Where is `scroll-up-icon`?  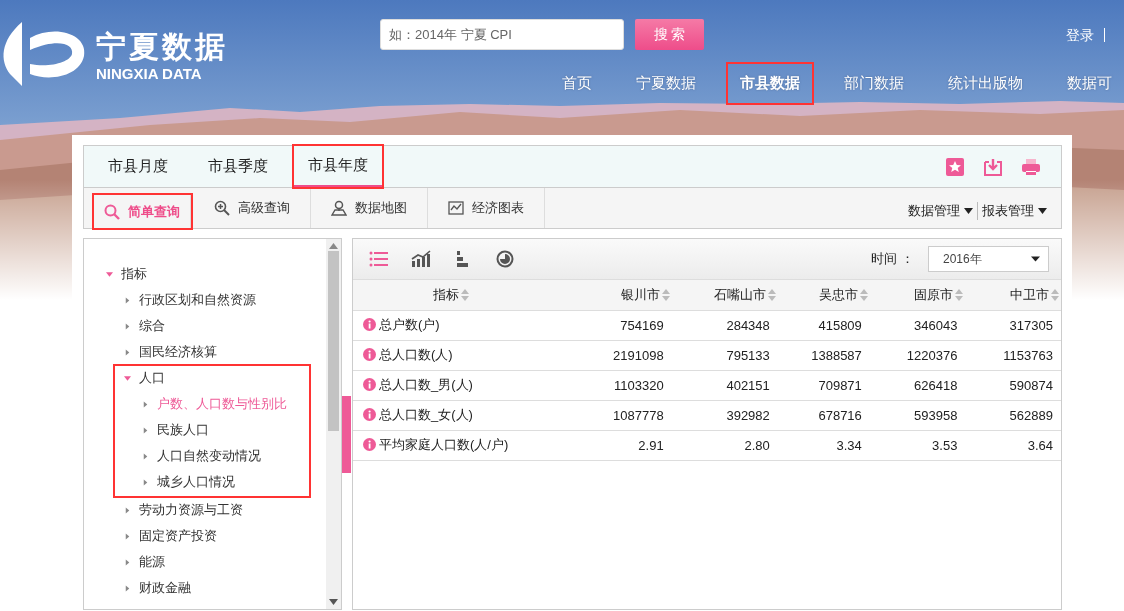
scroll-up-icon is located at coordinates (333, 246).